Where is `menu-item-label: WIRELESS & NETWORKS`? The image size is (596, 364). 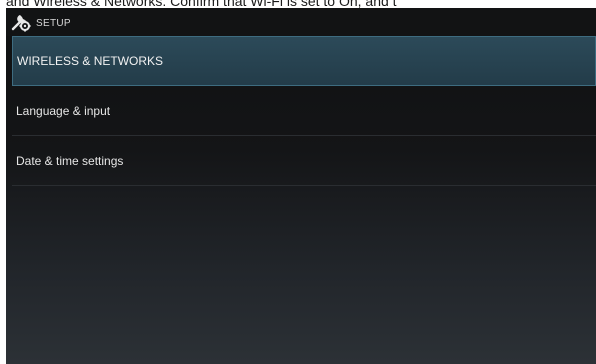 menu-item-label: WIRELESS & NETWORKS is located at coordinates (90, 61).